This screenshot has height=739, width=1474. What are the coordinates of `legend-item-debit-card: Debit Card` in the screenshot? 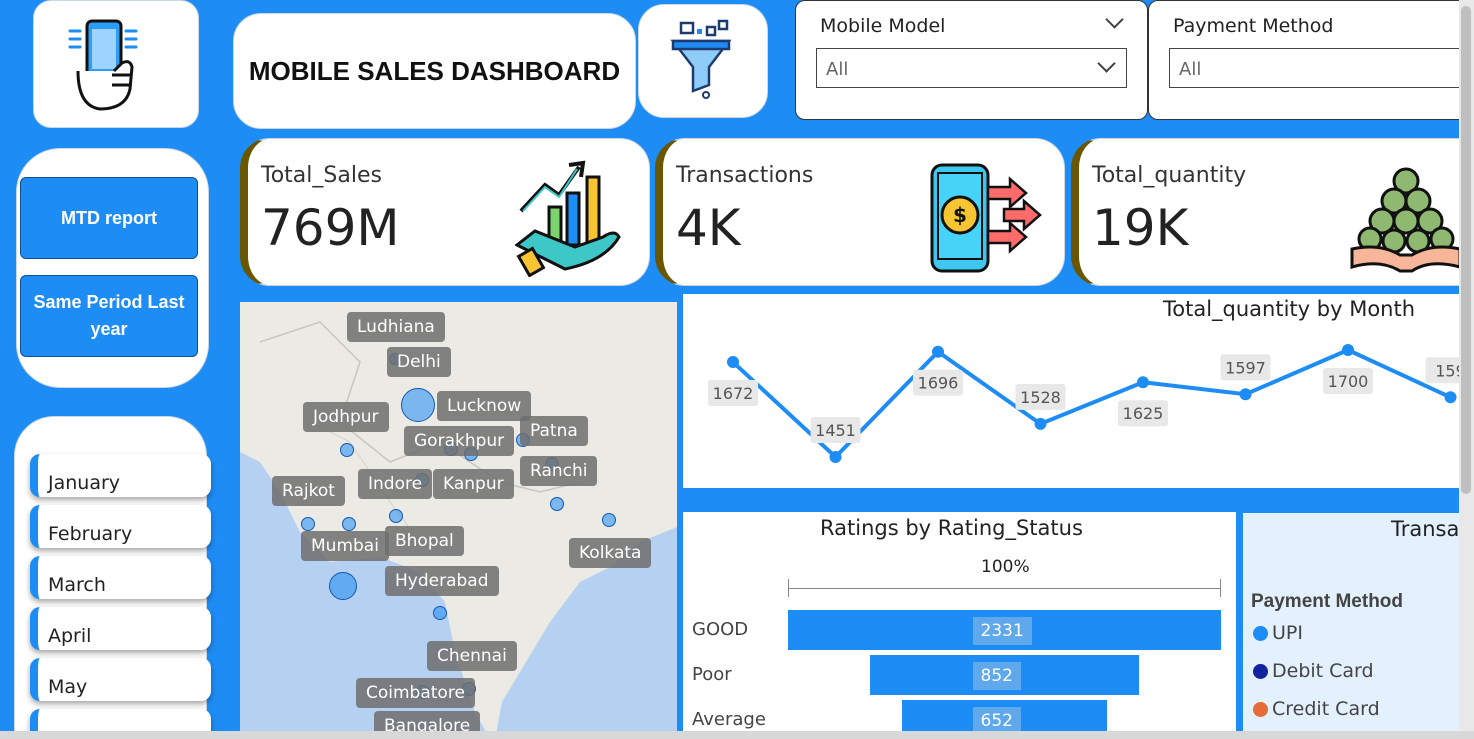 It's located at (1313, 671).